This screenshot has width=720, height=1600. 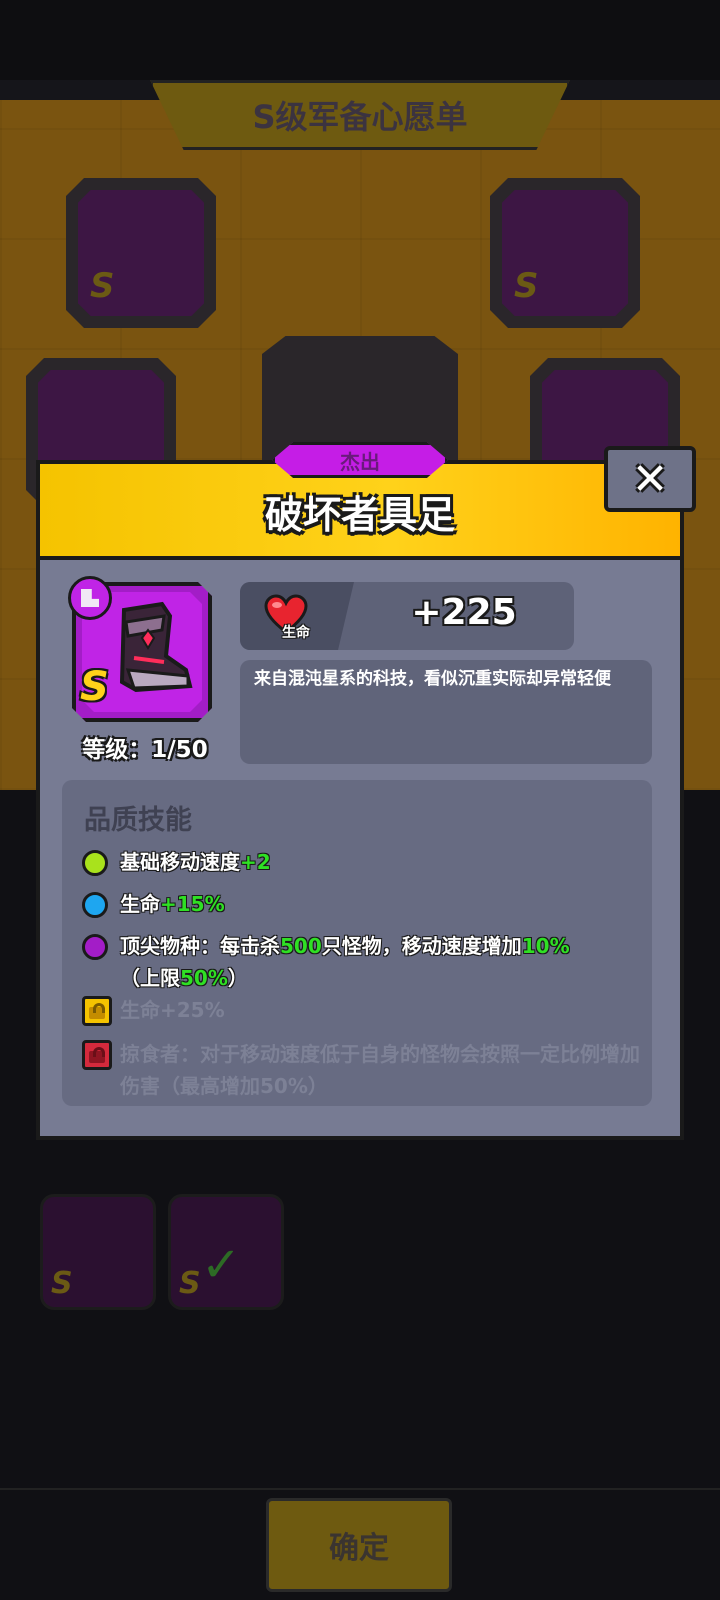 What do you see at coordinates (362, 965) in the screenshot?
I see `skill-row: 顶尖物种：每击杀500只怪物，移动速度增加10% （上限50%）` at bounding box center [362, 965].